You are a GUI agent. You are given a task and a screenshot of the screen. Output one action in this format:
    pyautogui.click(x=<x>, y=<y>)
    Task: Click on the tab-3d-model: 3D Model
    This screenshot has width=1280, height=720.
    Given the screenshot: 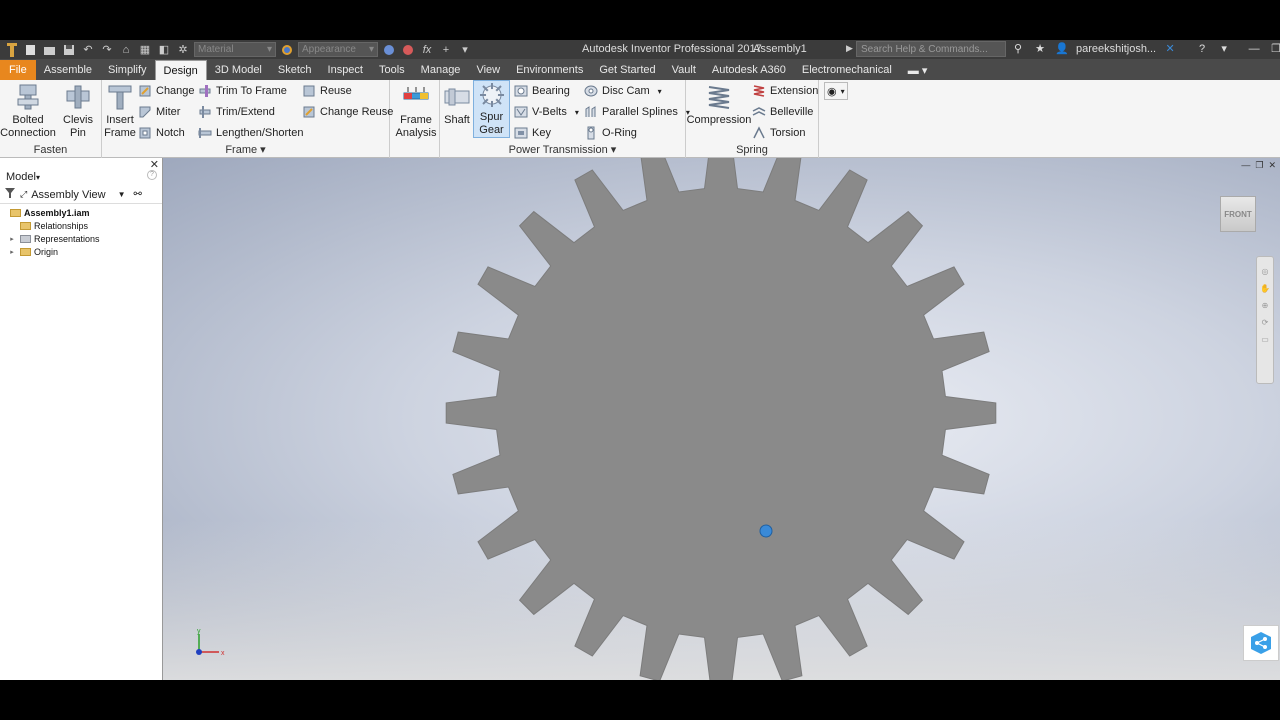 What is the action you would take?
    pyautogui.click(x=238, y=70)
    